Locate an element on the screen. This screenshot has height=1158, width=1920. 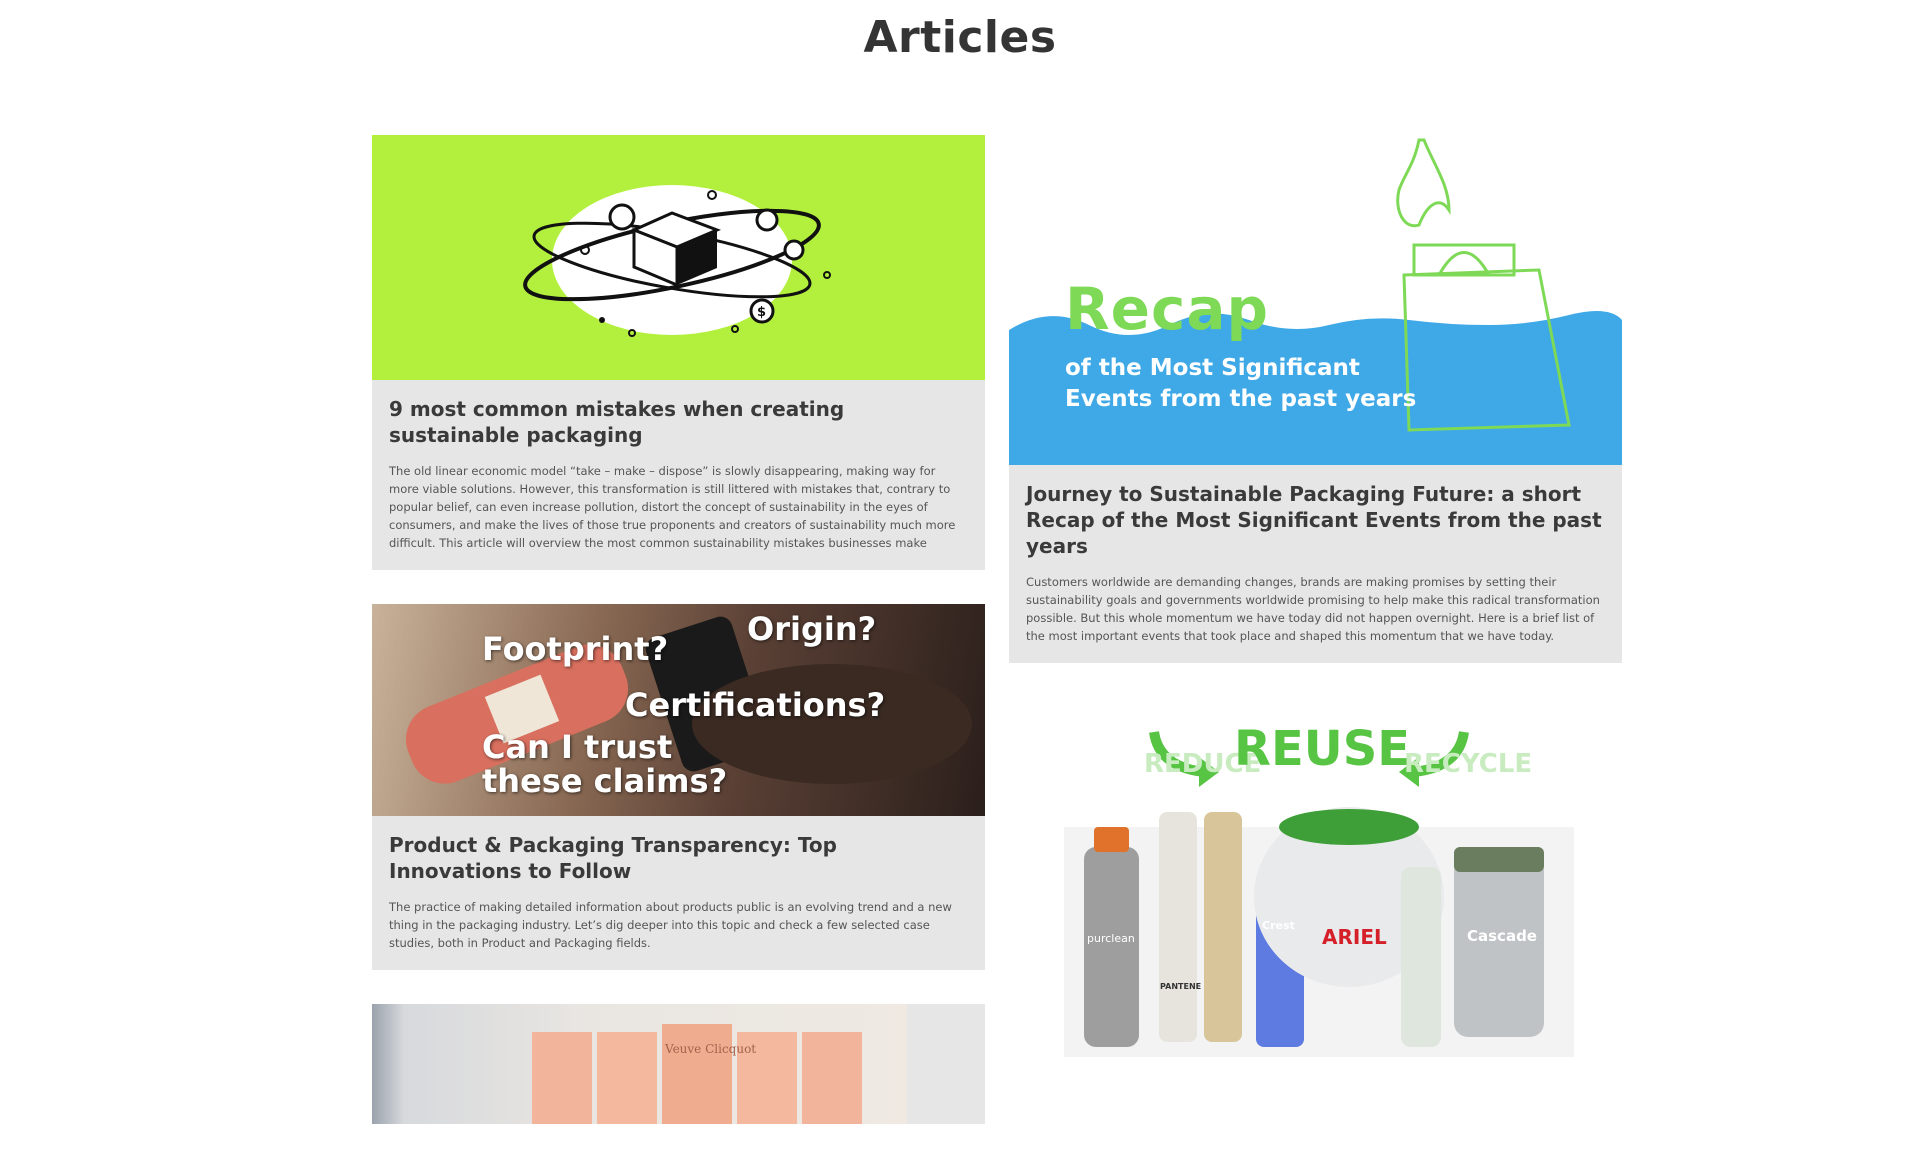
article-card: Veuve Clicquot is located at coordinates (678, 1064).